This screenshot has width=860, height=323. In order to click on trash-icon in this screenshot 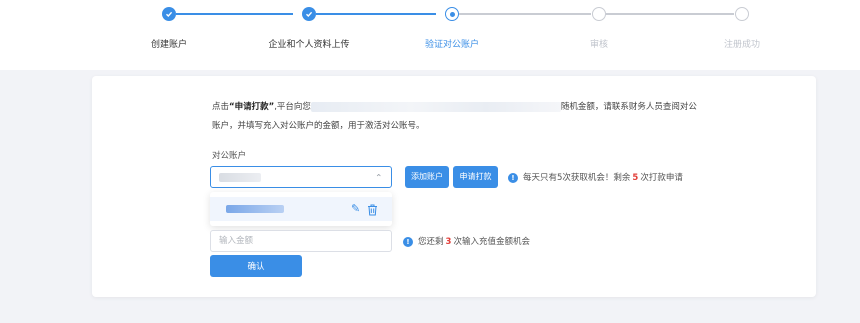, I will do `click(372, 210)`.